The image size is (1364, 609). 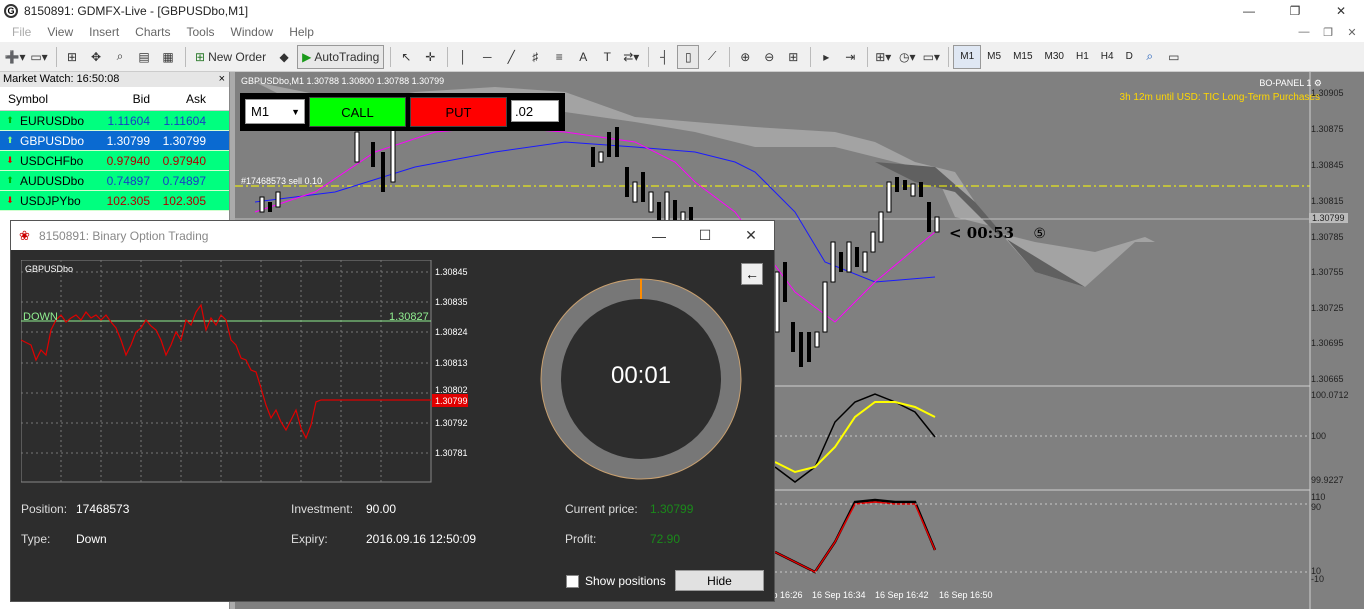 What do you see at coordinates (182, 99) in the screenshot?
I see `ask-column-header: Ask` at bounding box center [182, 99].